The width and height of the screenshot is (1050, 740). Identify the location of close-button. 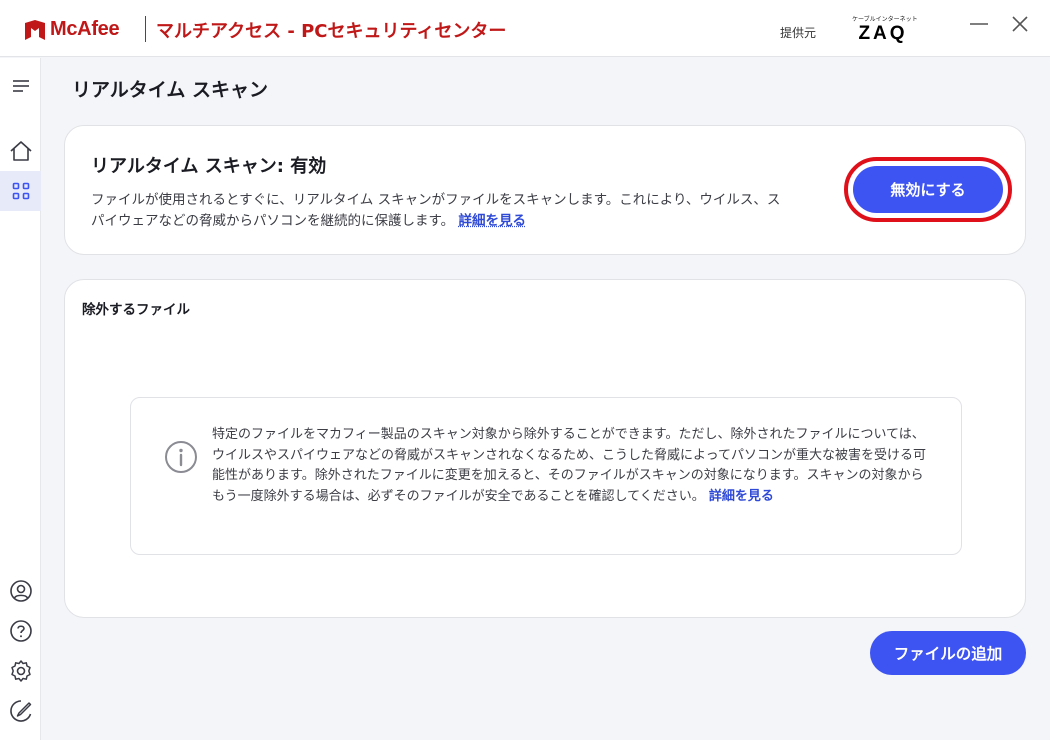
(1020, 24).